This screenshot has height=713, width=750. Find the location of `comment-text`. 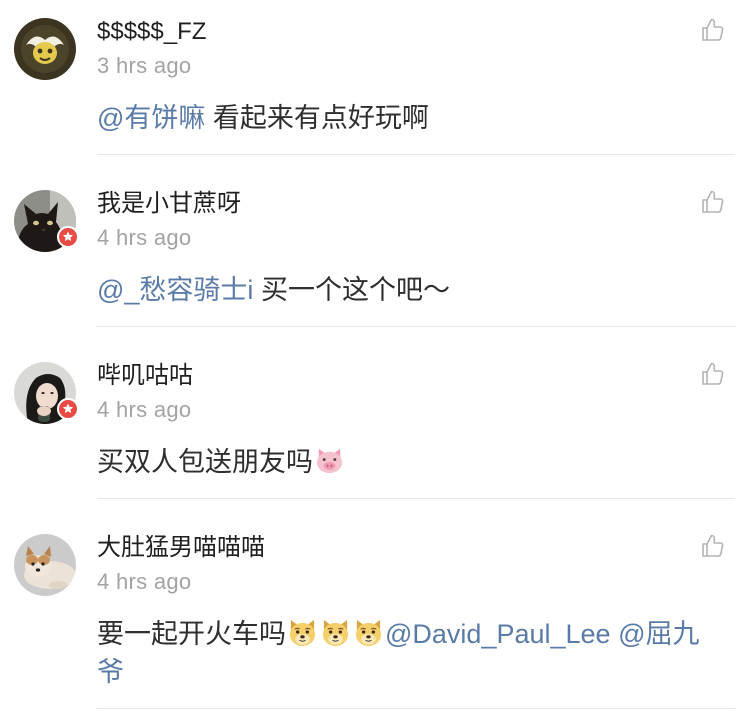

comment-text is located at coordinates (615, 634).